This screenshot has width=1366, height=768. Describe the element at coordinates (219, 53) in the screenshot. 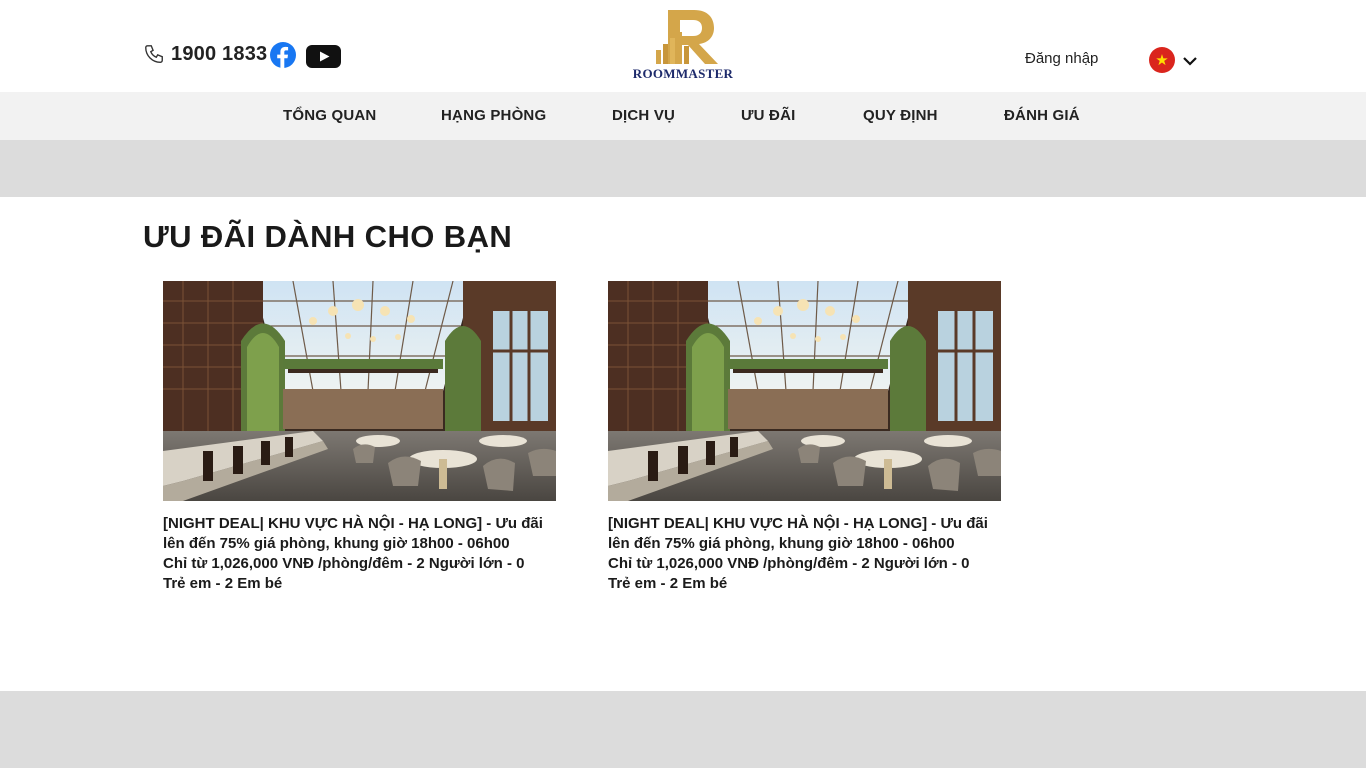

I see `phone-number: 1900 1833` at that location.